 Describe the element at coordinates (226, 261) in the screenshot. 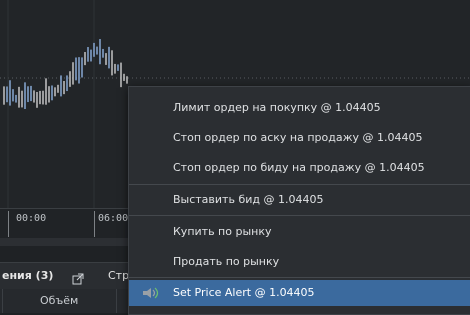

I see `menu-item-label: Продать по рынку` at that location.